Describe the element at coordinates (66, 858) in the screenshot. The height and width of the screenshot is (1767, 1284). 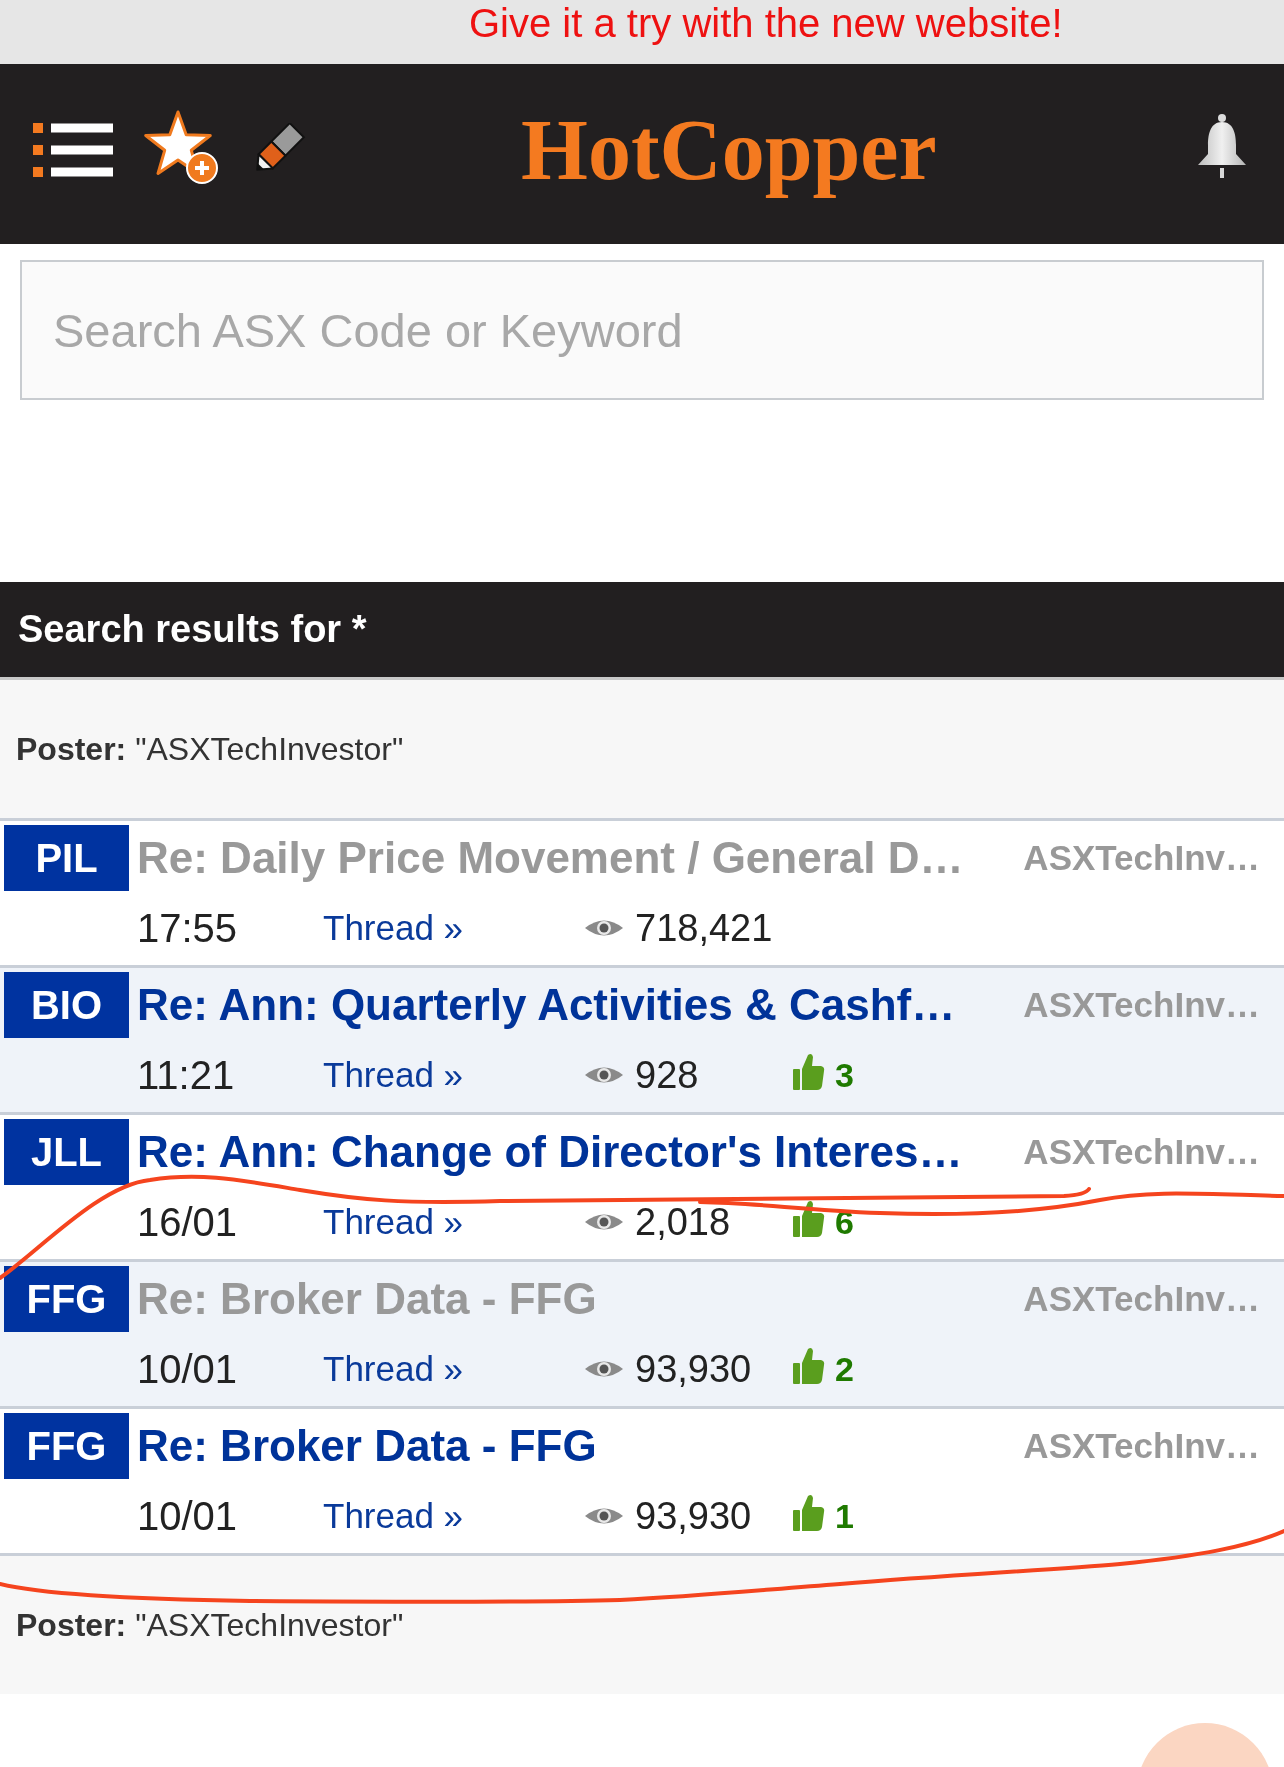
I see `ticker-badge: PIL` at that location.